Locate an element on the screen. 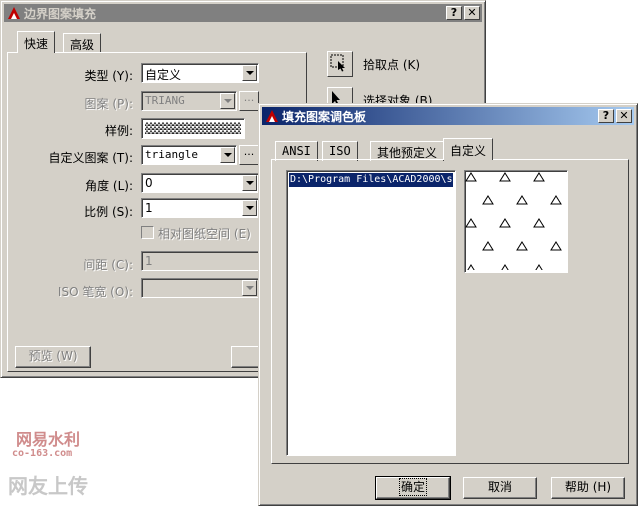 The width and height of the screenshot is (640, 511). ok-button: 确定 is located at coordinates (413, 488).